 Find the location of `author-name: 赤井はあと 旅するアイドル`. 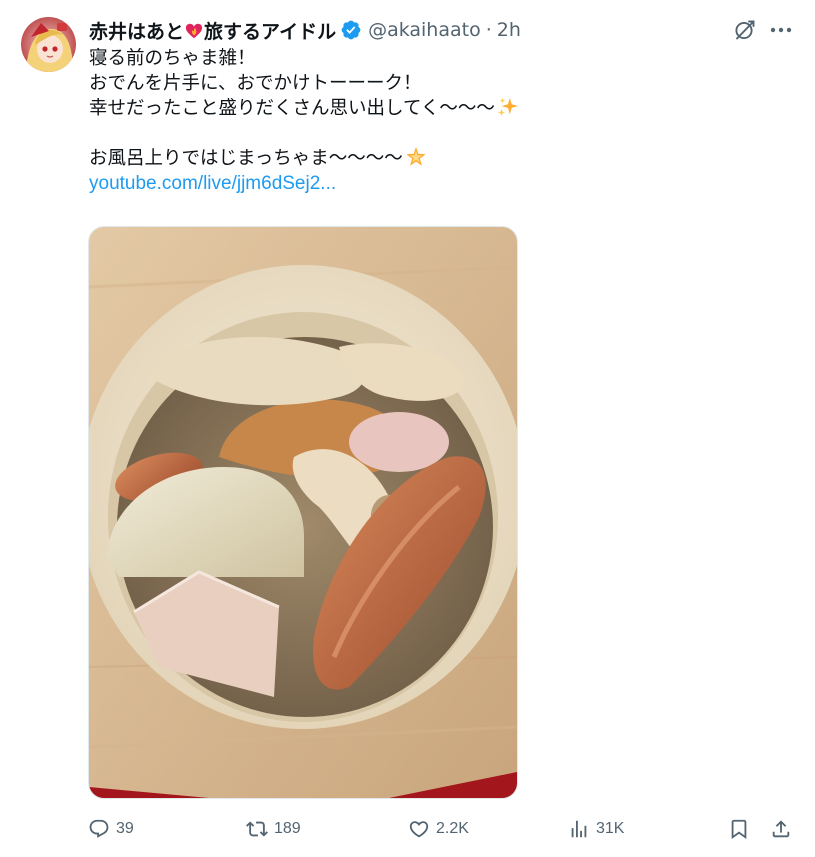

author-name: 赤井はあと 旅するアイドル is located at coordinates (212, 30).